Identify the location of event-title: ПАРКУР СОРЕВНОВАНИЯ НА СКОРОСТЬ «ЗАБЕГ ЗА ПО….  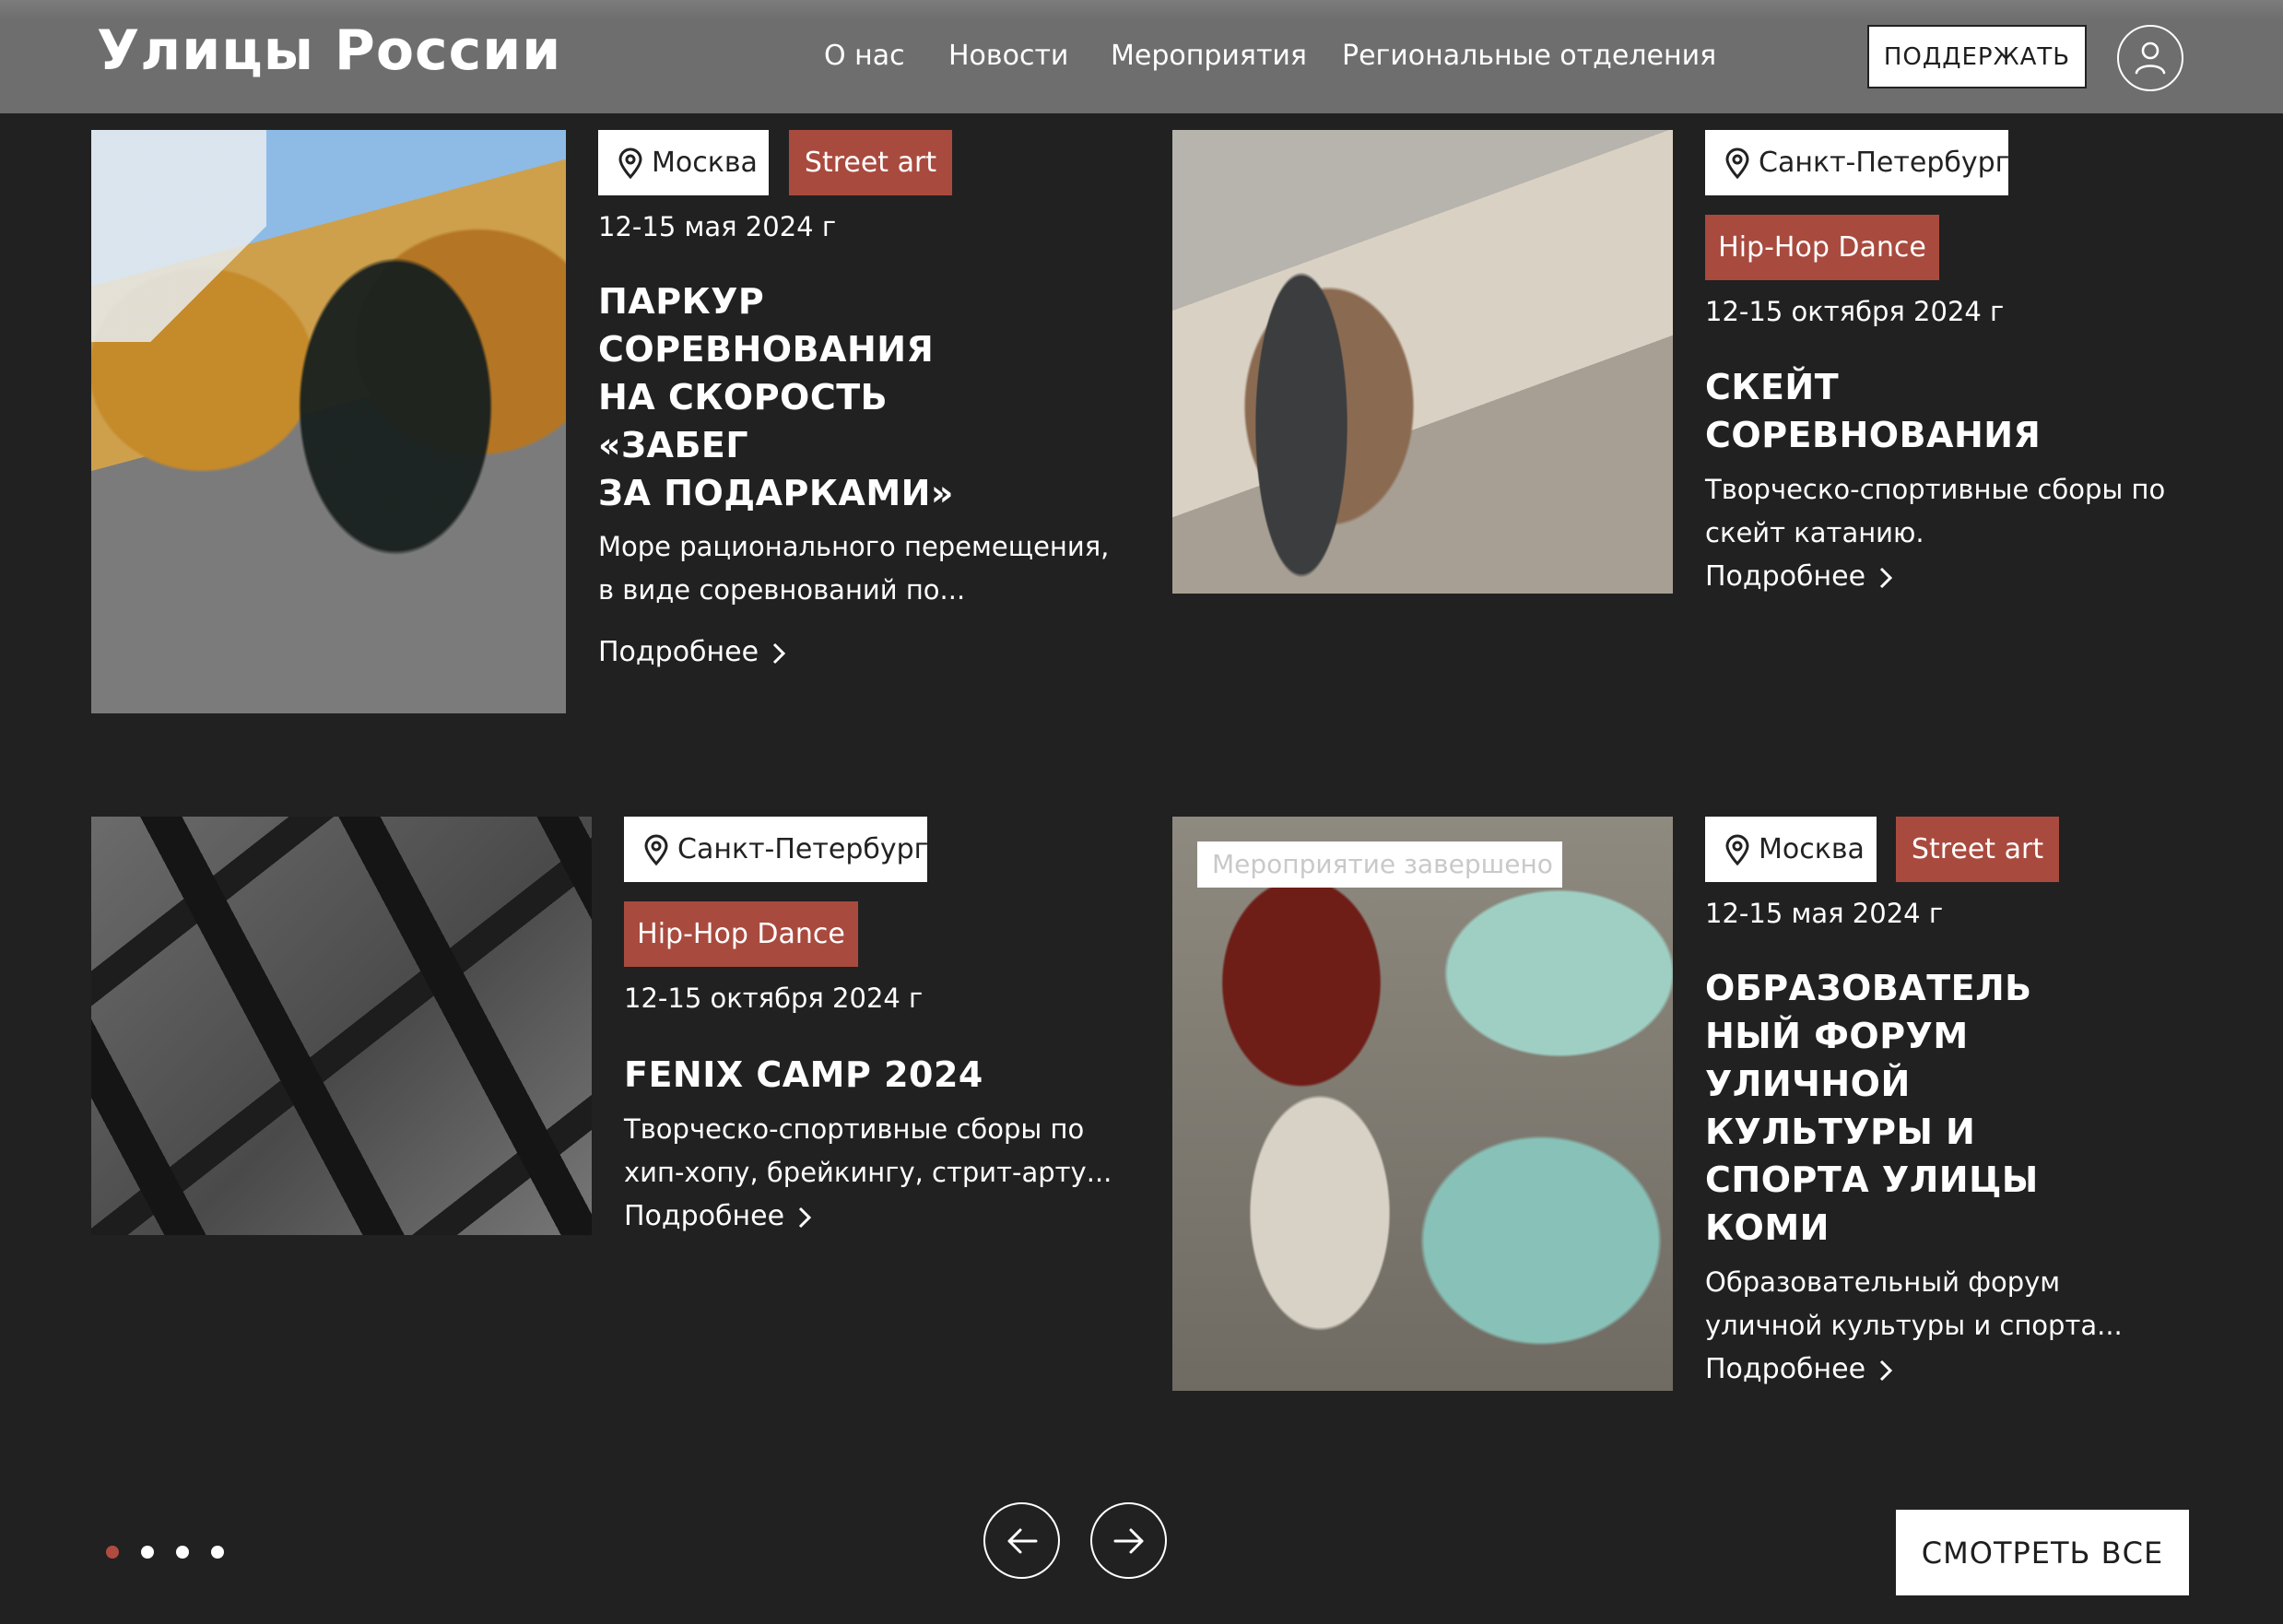
(776, 397).